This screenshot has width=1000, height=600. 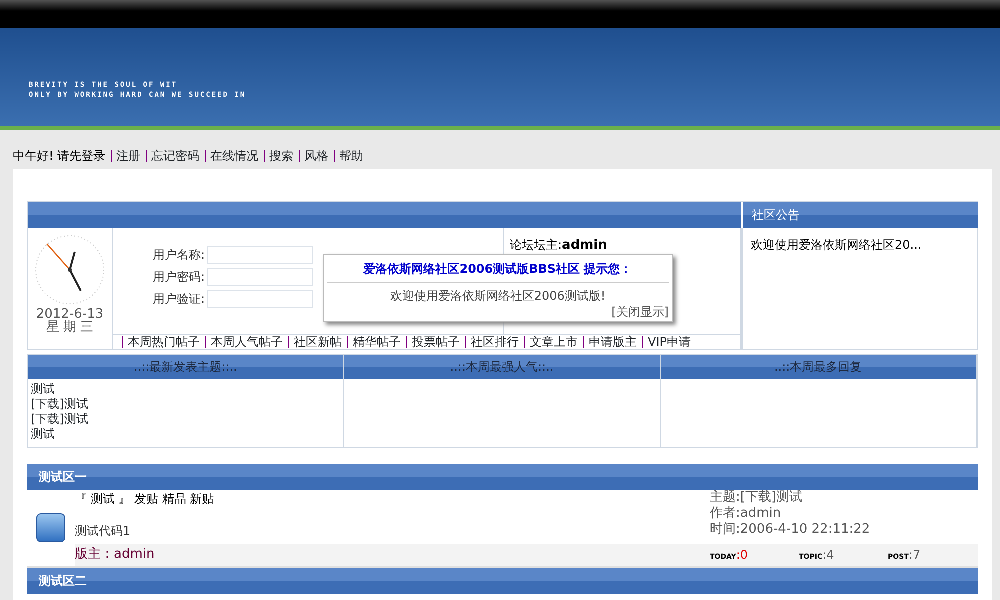 What do you see at coordinates (498, 296) in the screenshot?
I see `popup-message: 欢迎使用爱洛依斯网络社区2006测试版!` at bounding box center [498, 296].